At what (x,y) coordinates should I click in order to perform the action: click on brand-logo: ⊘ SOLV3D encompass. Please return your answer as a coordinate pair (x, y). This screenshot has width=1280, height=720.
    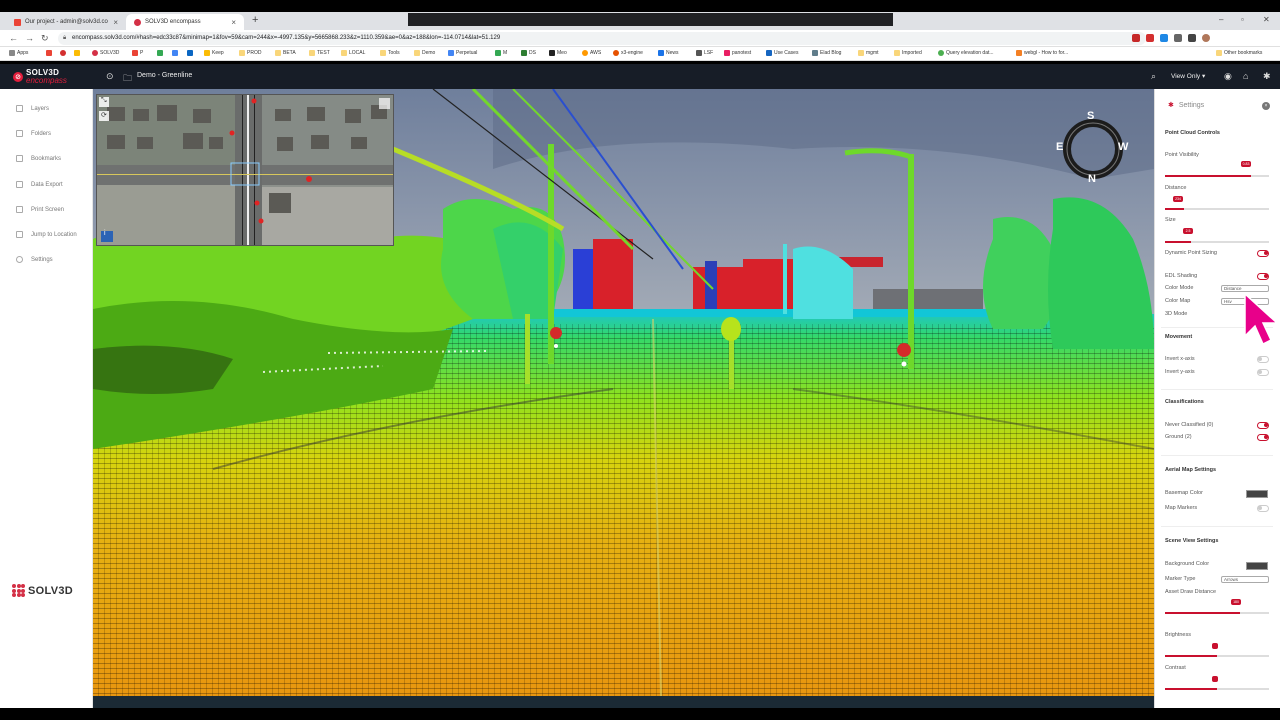
    Looking at the image, I should click on (40, 77).